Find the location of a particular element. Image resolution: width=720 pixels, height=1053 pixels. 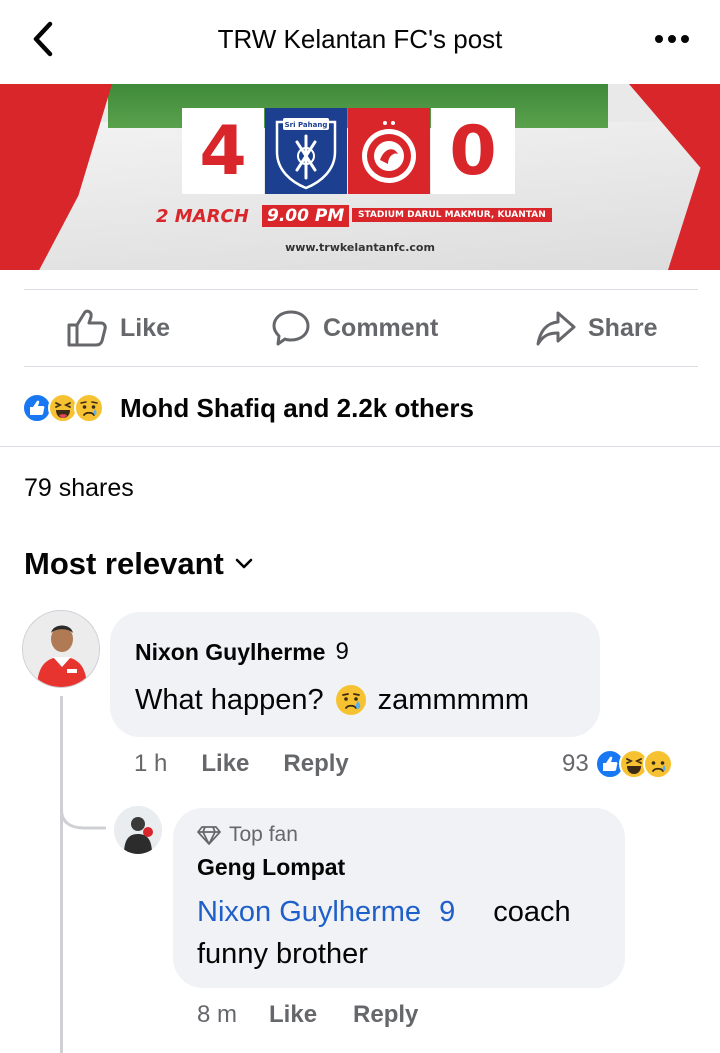

comment-bubble: Nixon Guylherme 9 What happen? zammmmm is located at coordinates (355, 674).